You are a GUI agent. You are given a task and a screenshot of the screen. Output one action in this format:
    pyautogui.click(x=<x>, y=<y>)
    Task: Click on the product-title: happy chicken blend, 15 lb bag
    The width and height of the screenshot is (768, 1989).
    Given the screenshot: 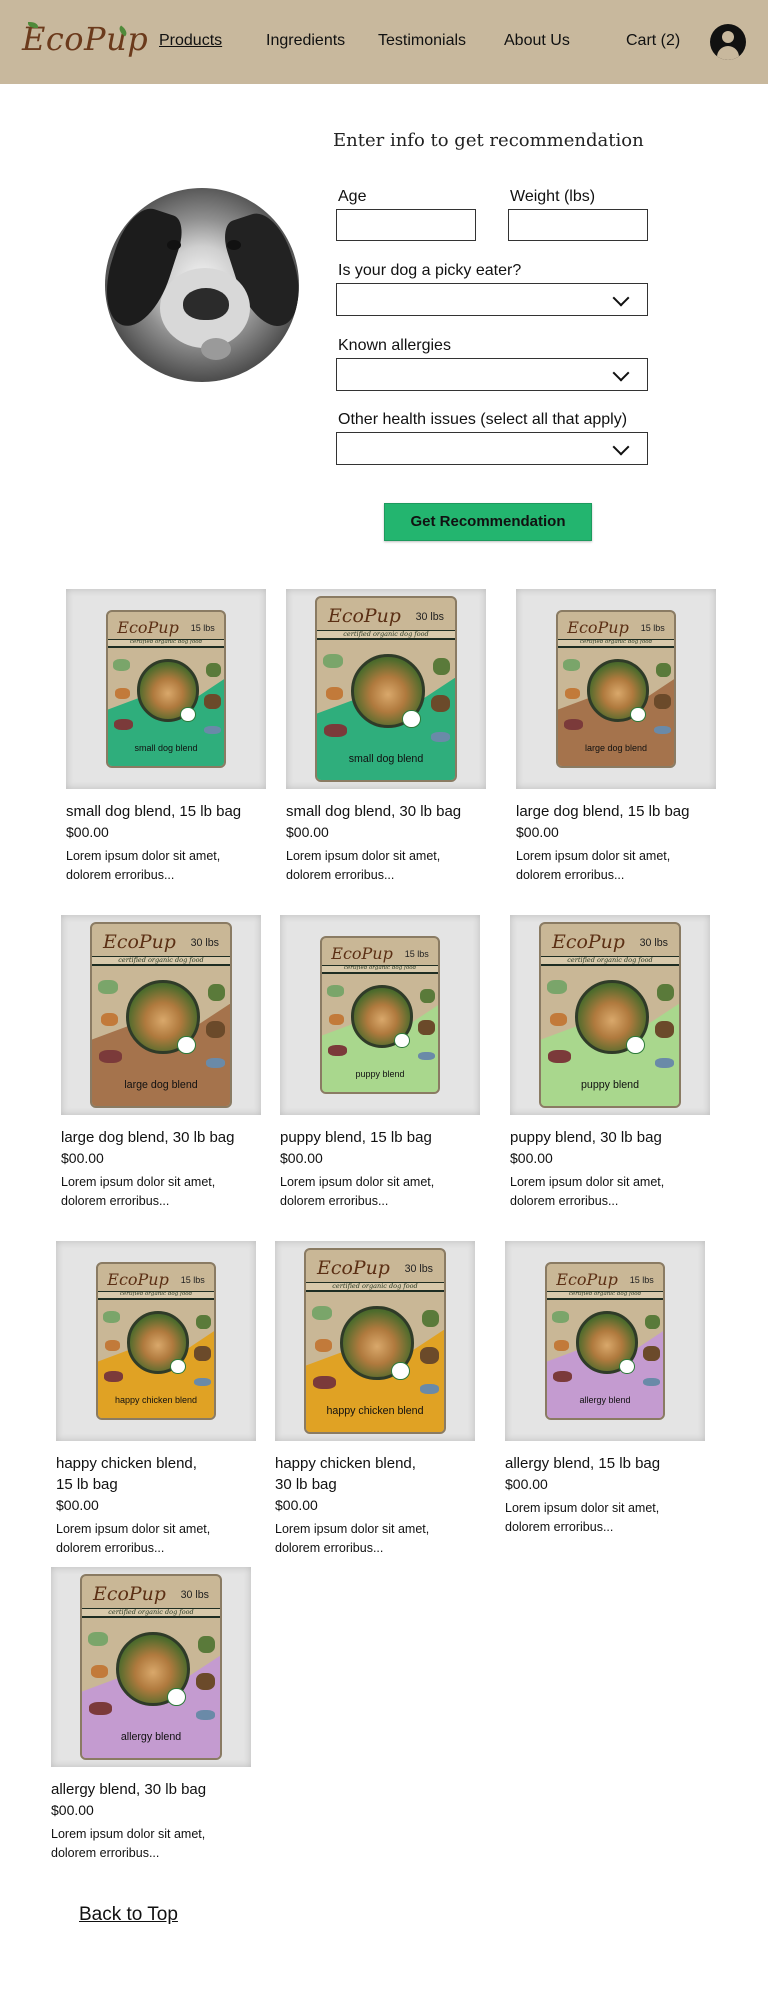 What is the action you would take?
    pyautogui.click(x=136, y=1474)
    